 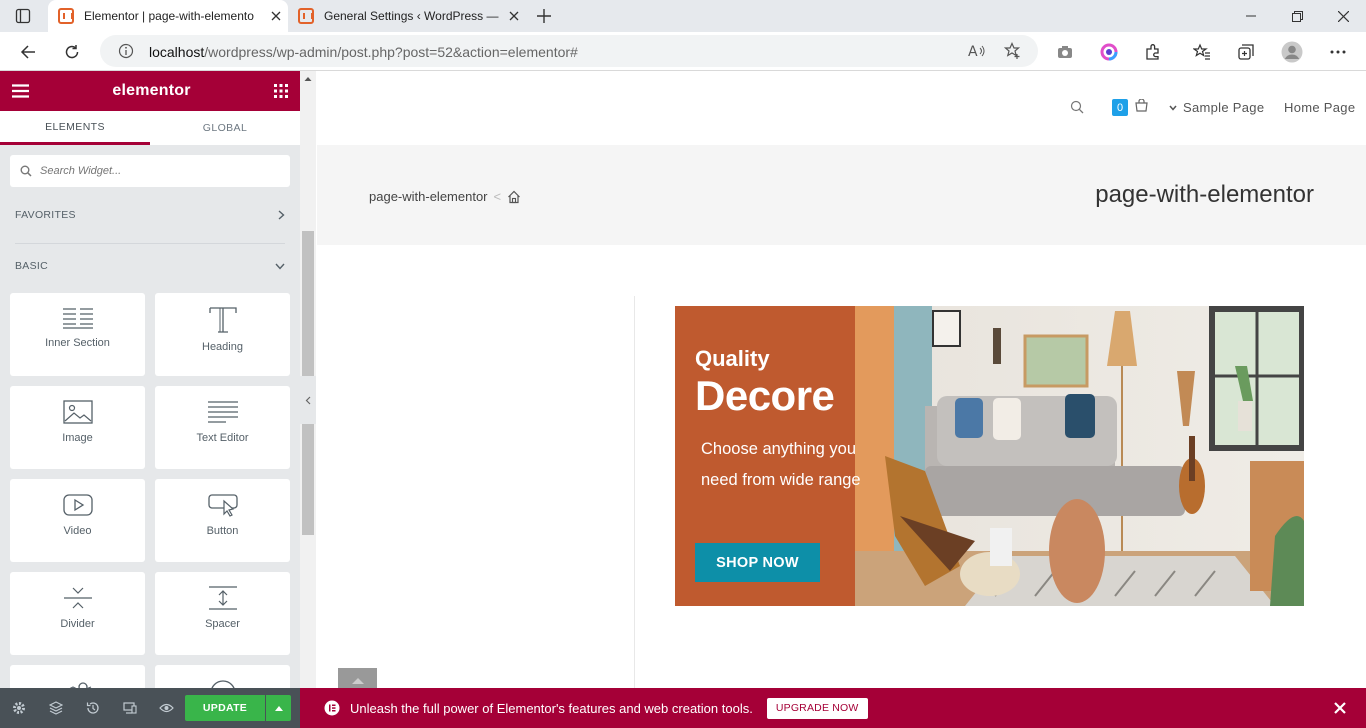 I want to click on screenshot-icon, so click(x=1065, y=52).